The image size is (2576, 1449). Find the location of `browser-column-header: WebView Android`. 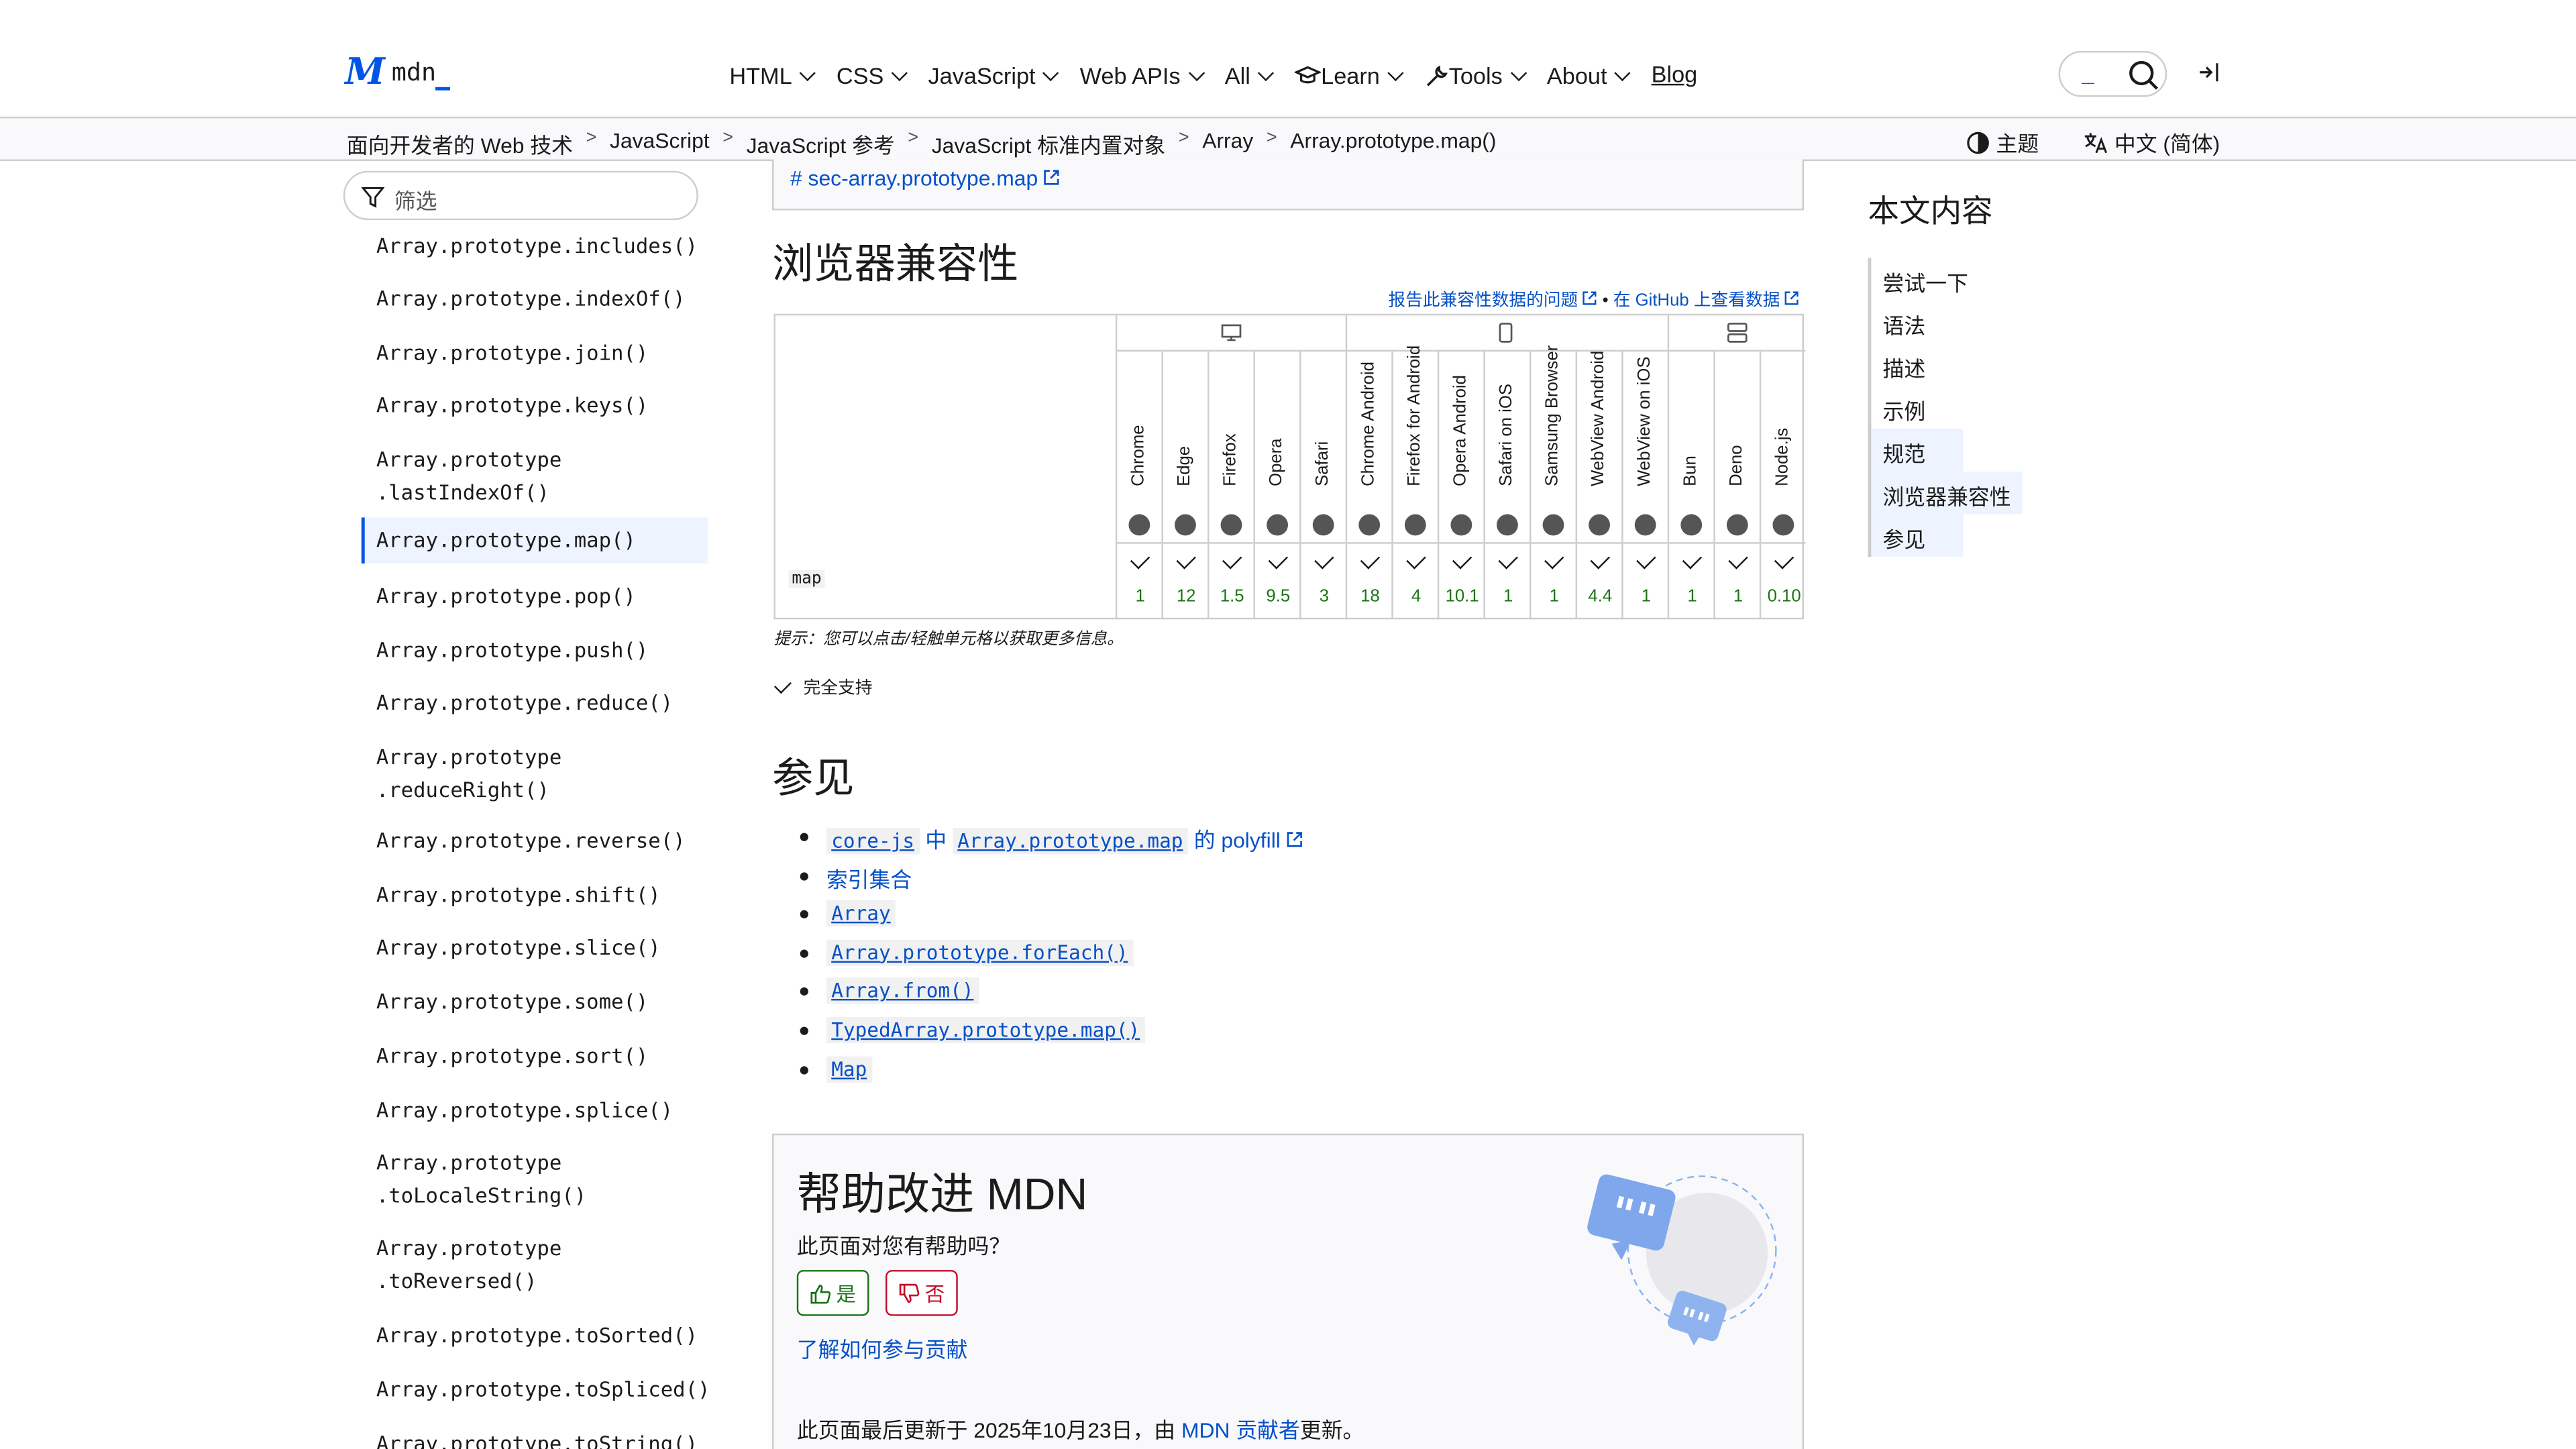

browser-column-header: WebView Android is located at coordinates (1598, 447).